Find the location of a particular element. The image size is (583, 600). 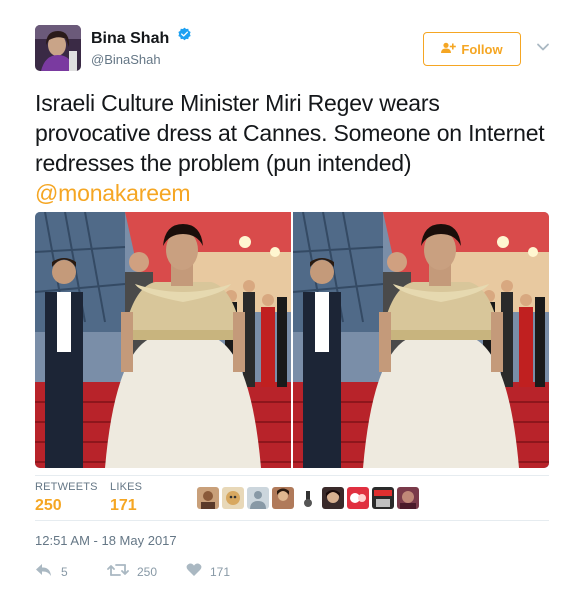

follow-label: Follow is located at coordinates (482, 49).